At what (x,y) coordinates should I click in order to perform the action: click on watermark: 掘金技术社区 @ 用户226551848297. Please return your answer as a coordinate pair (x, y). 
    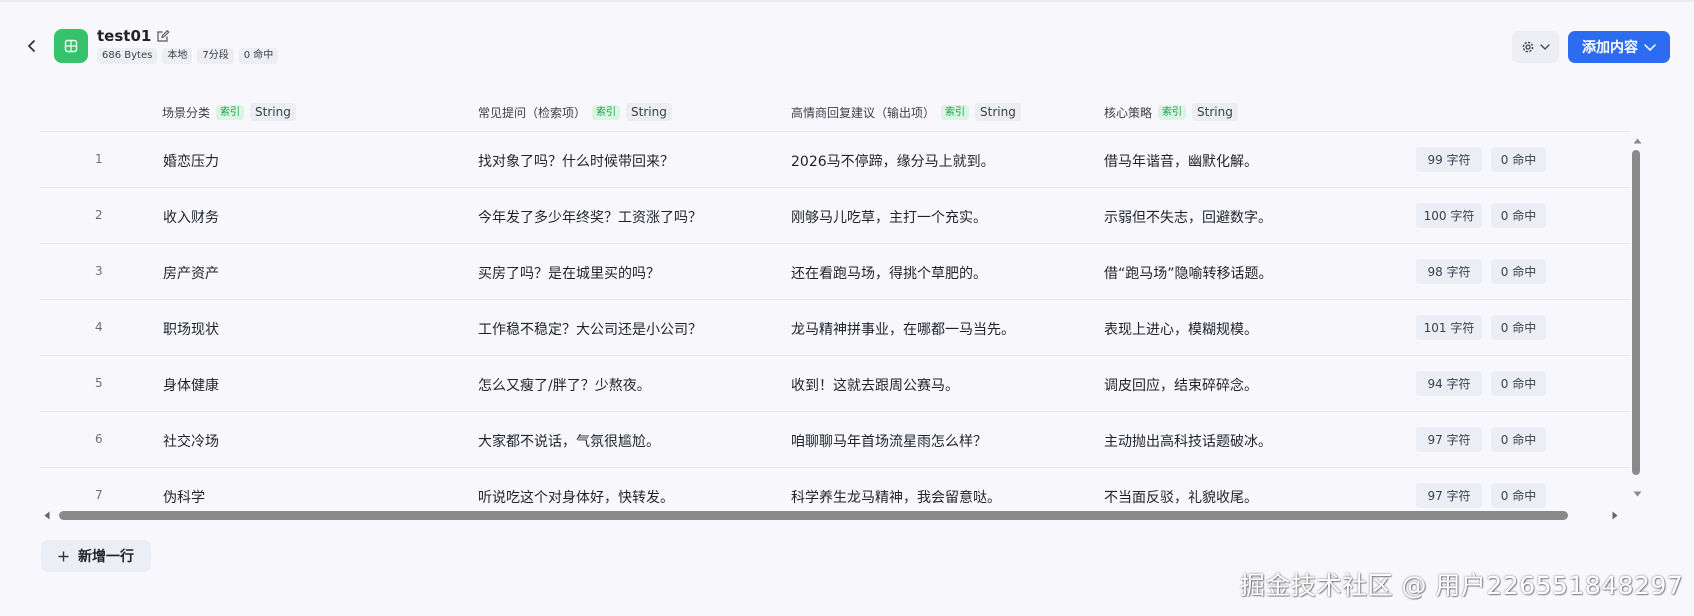
    Looking at the image, I should click on (1462, 585).